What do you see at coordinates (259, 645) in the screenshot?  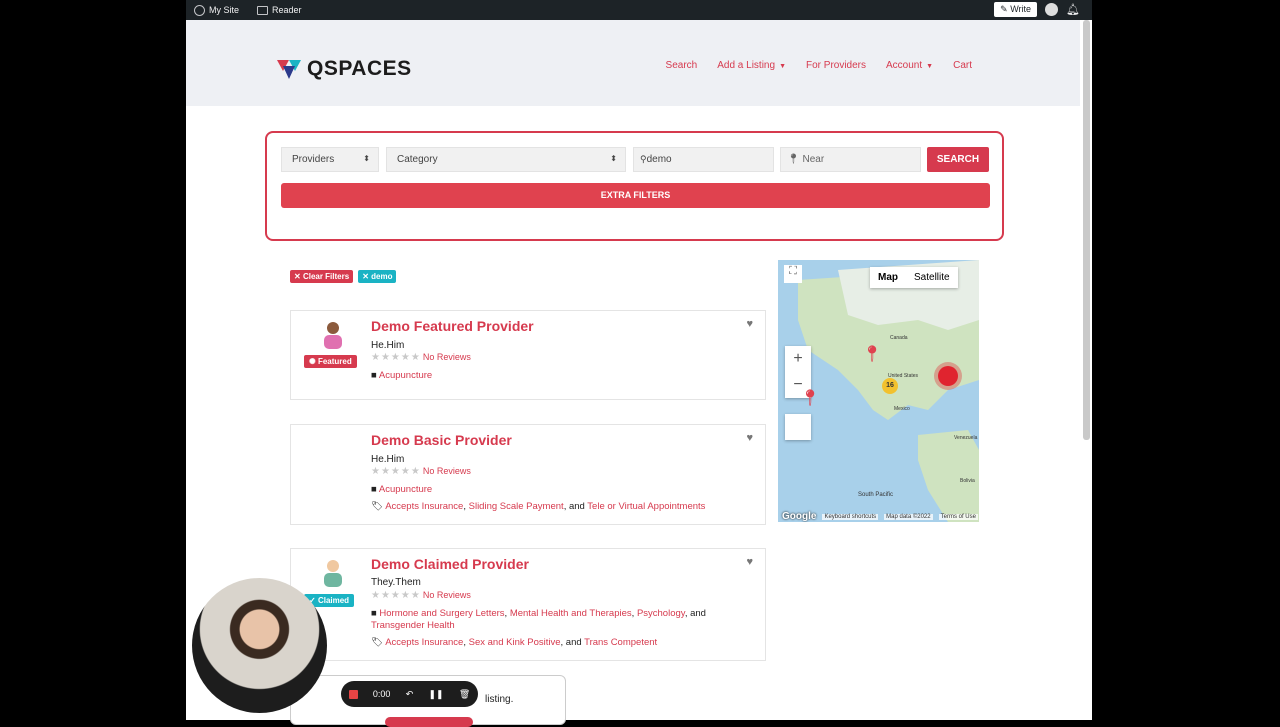 I see `webcam-bubble` at bounding box center [259, 645].